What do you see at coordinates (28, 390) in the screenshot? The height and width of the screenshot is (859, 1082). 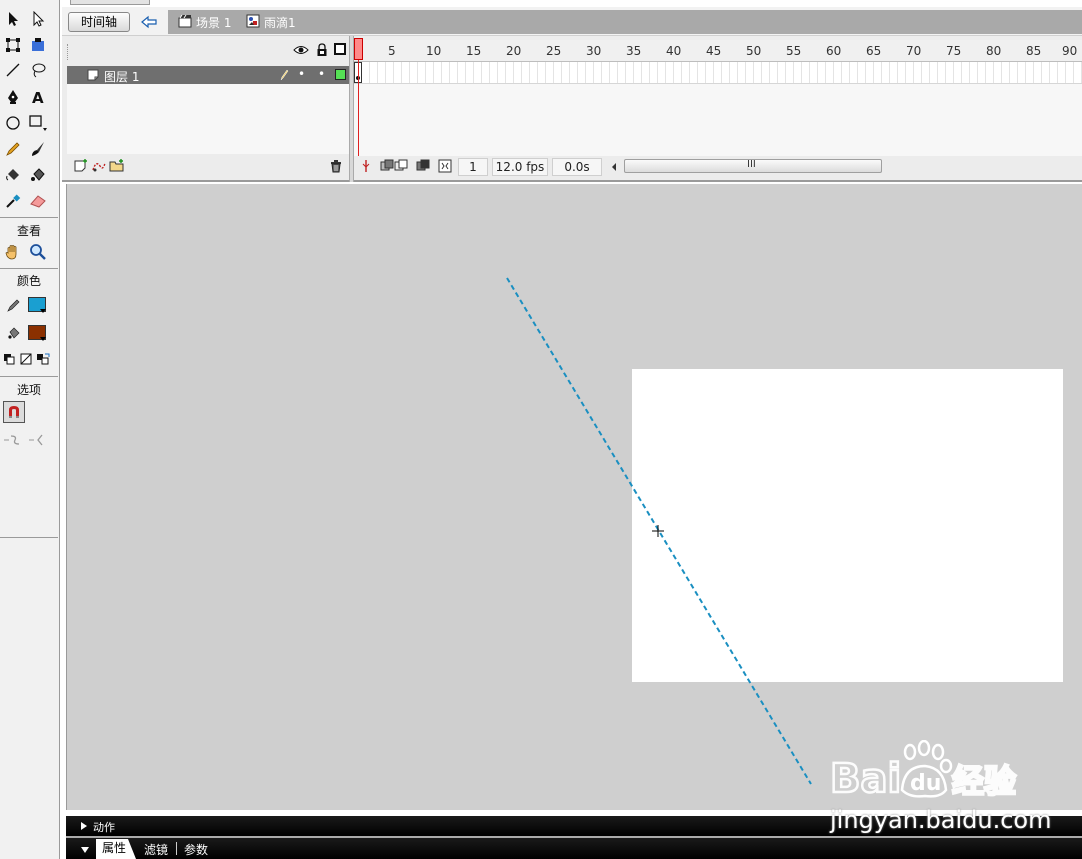 I see `options-heading: 选项` at bounding box center [28, 390].